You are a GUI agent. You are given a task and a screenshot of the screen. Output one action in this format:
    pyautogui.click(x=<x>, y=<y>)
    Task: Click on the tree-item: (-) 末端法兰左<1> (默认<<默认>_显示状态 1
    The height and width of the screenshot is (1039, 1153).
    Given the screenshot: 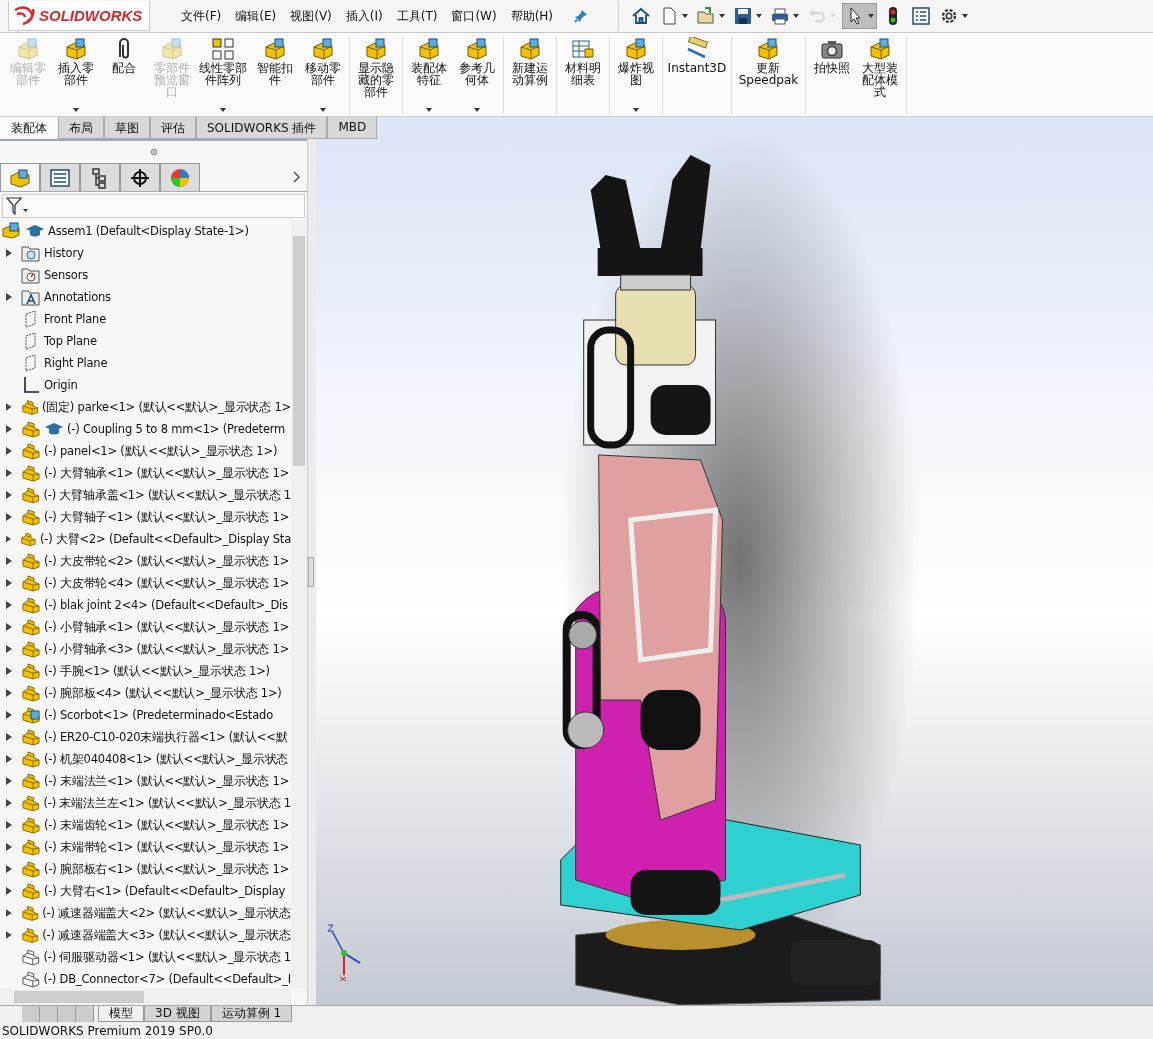 What is the action you would take?
    pyautogui.click(x=145, y=803)
    